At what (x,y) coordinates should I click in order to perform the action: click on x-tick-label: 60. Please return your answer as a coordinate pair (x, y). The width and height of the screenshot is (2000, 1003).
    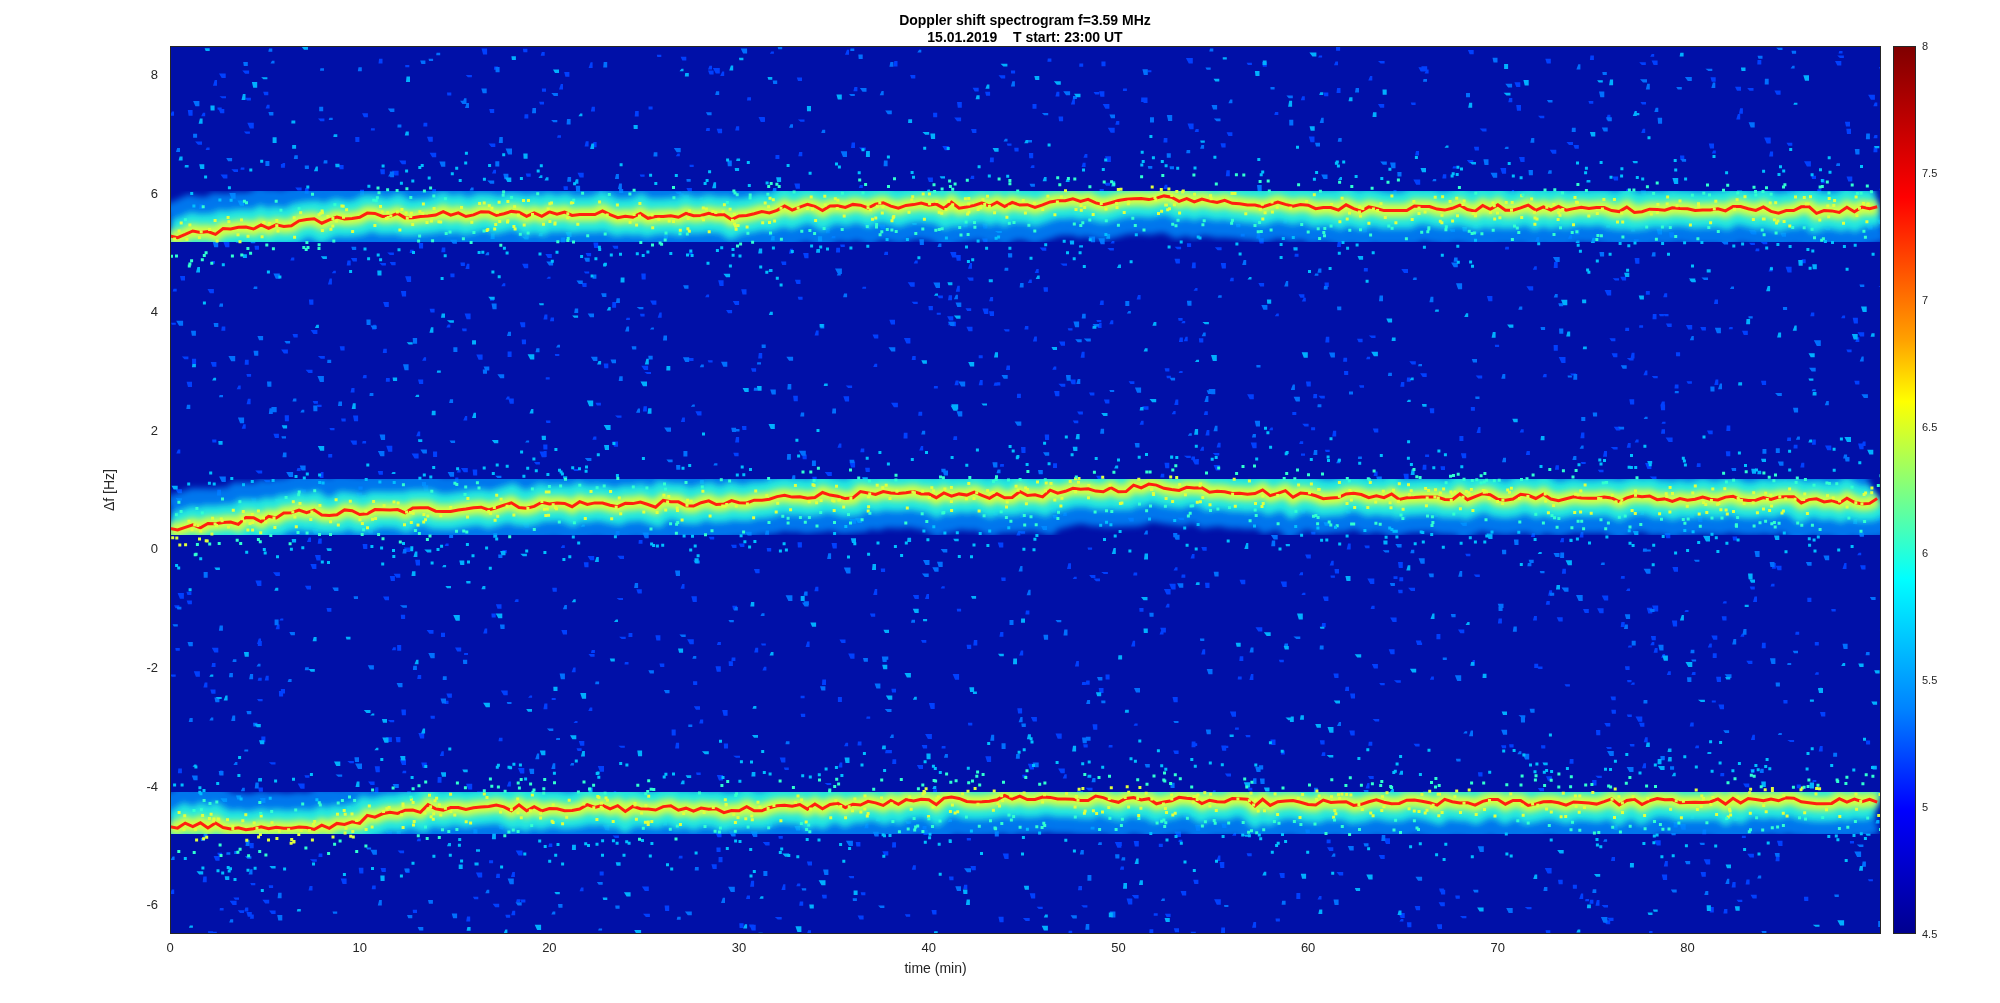
    Looking at the image, I should click on (1308, 947).